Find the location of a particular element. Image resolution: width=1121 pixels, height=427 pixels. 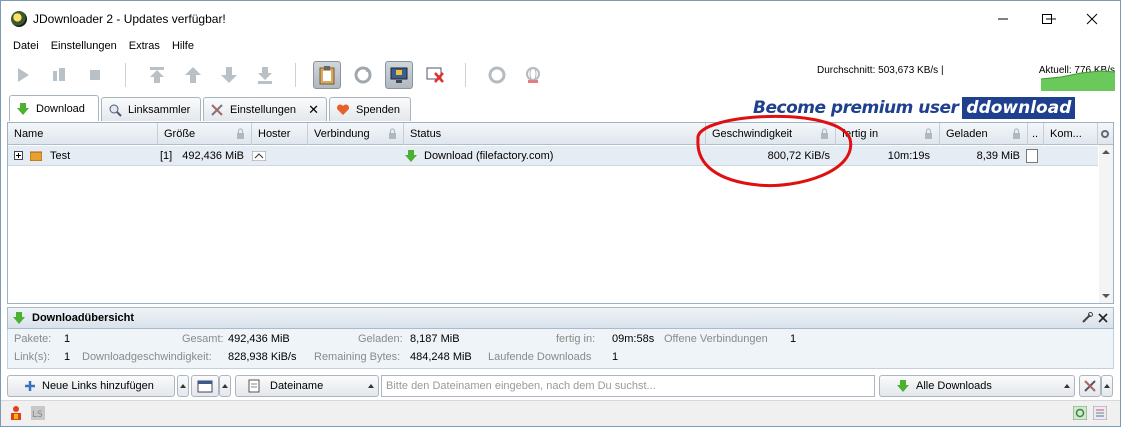

overview-title: Downloadübersicht is located at coordinates (83, 318).